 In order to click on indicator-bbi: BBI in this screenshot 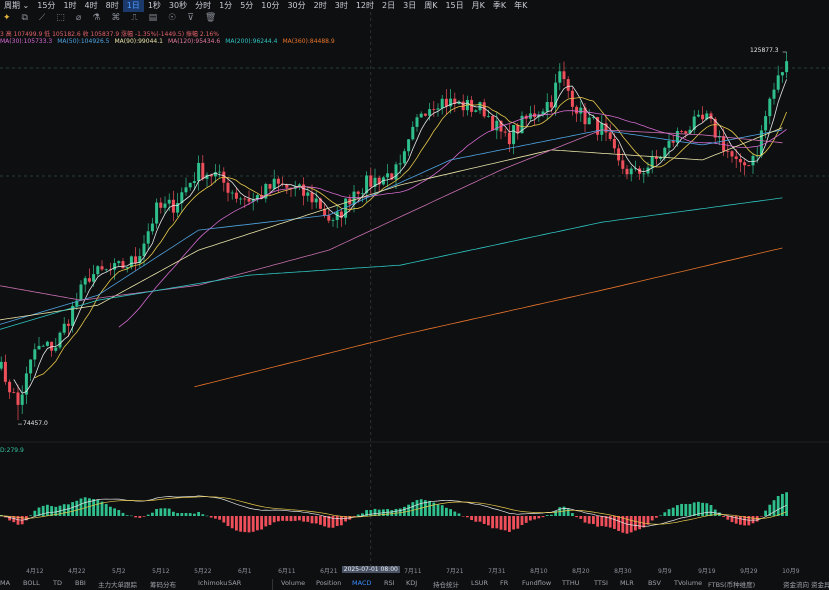, I will do `click(80, 583)`.